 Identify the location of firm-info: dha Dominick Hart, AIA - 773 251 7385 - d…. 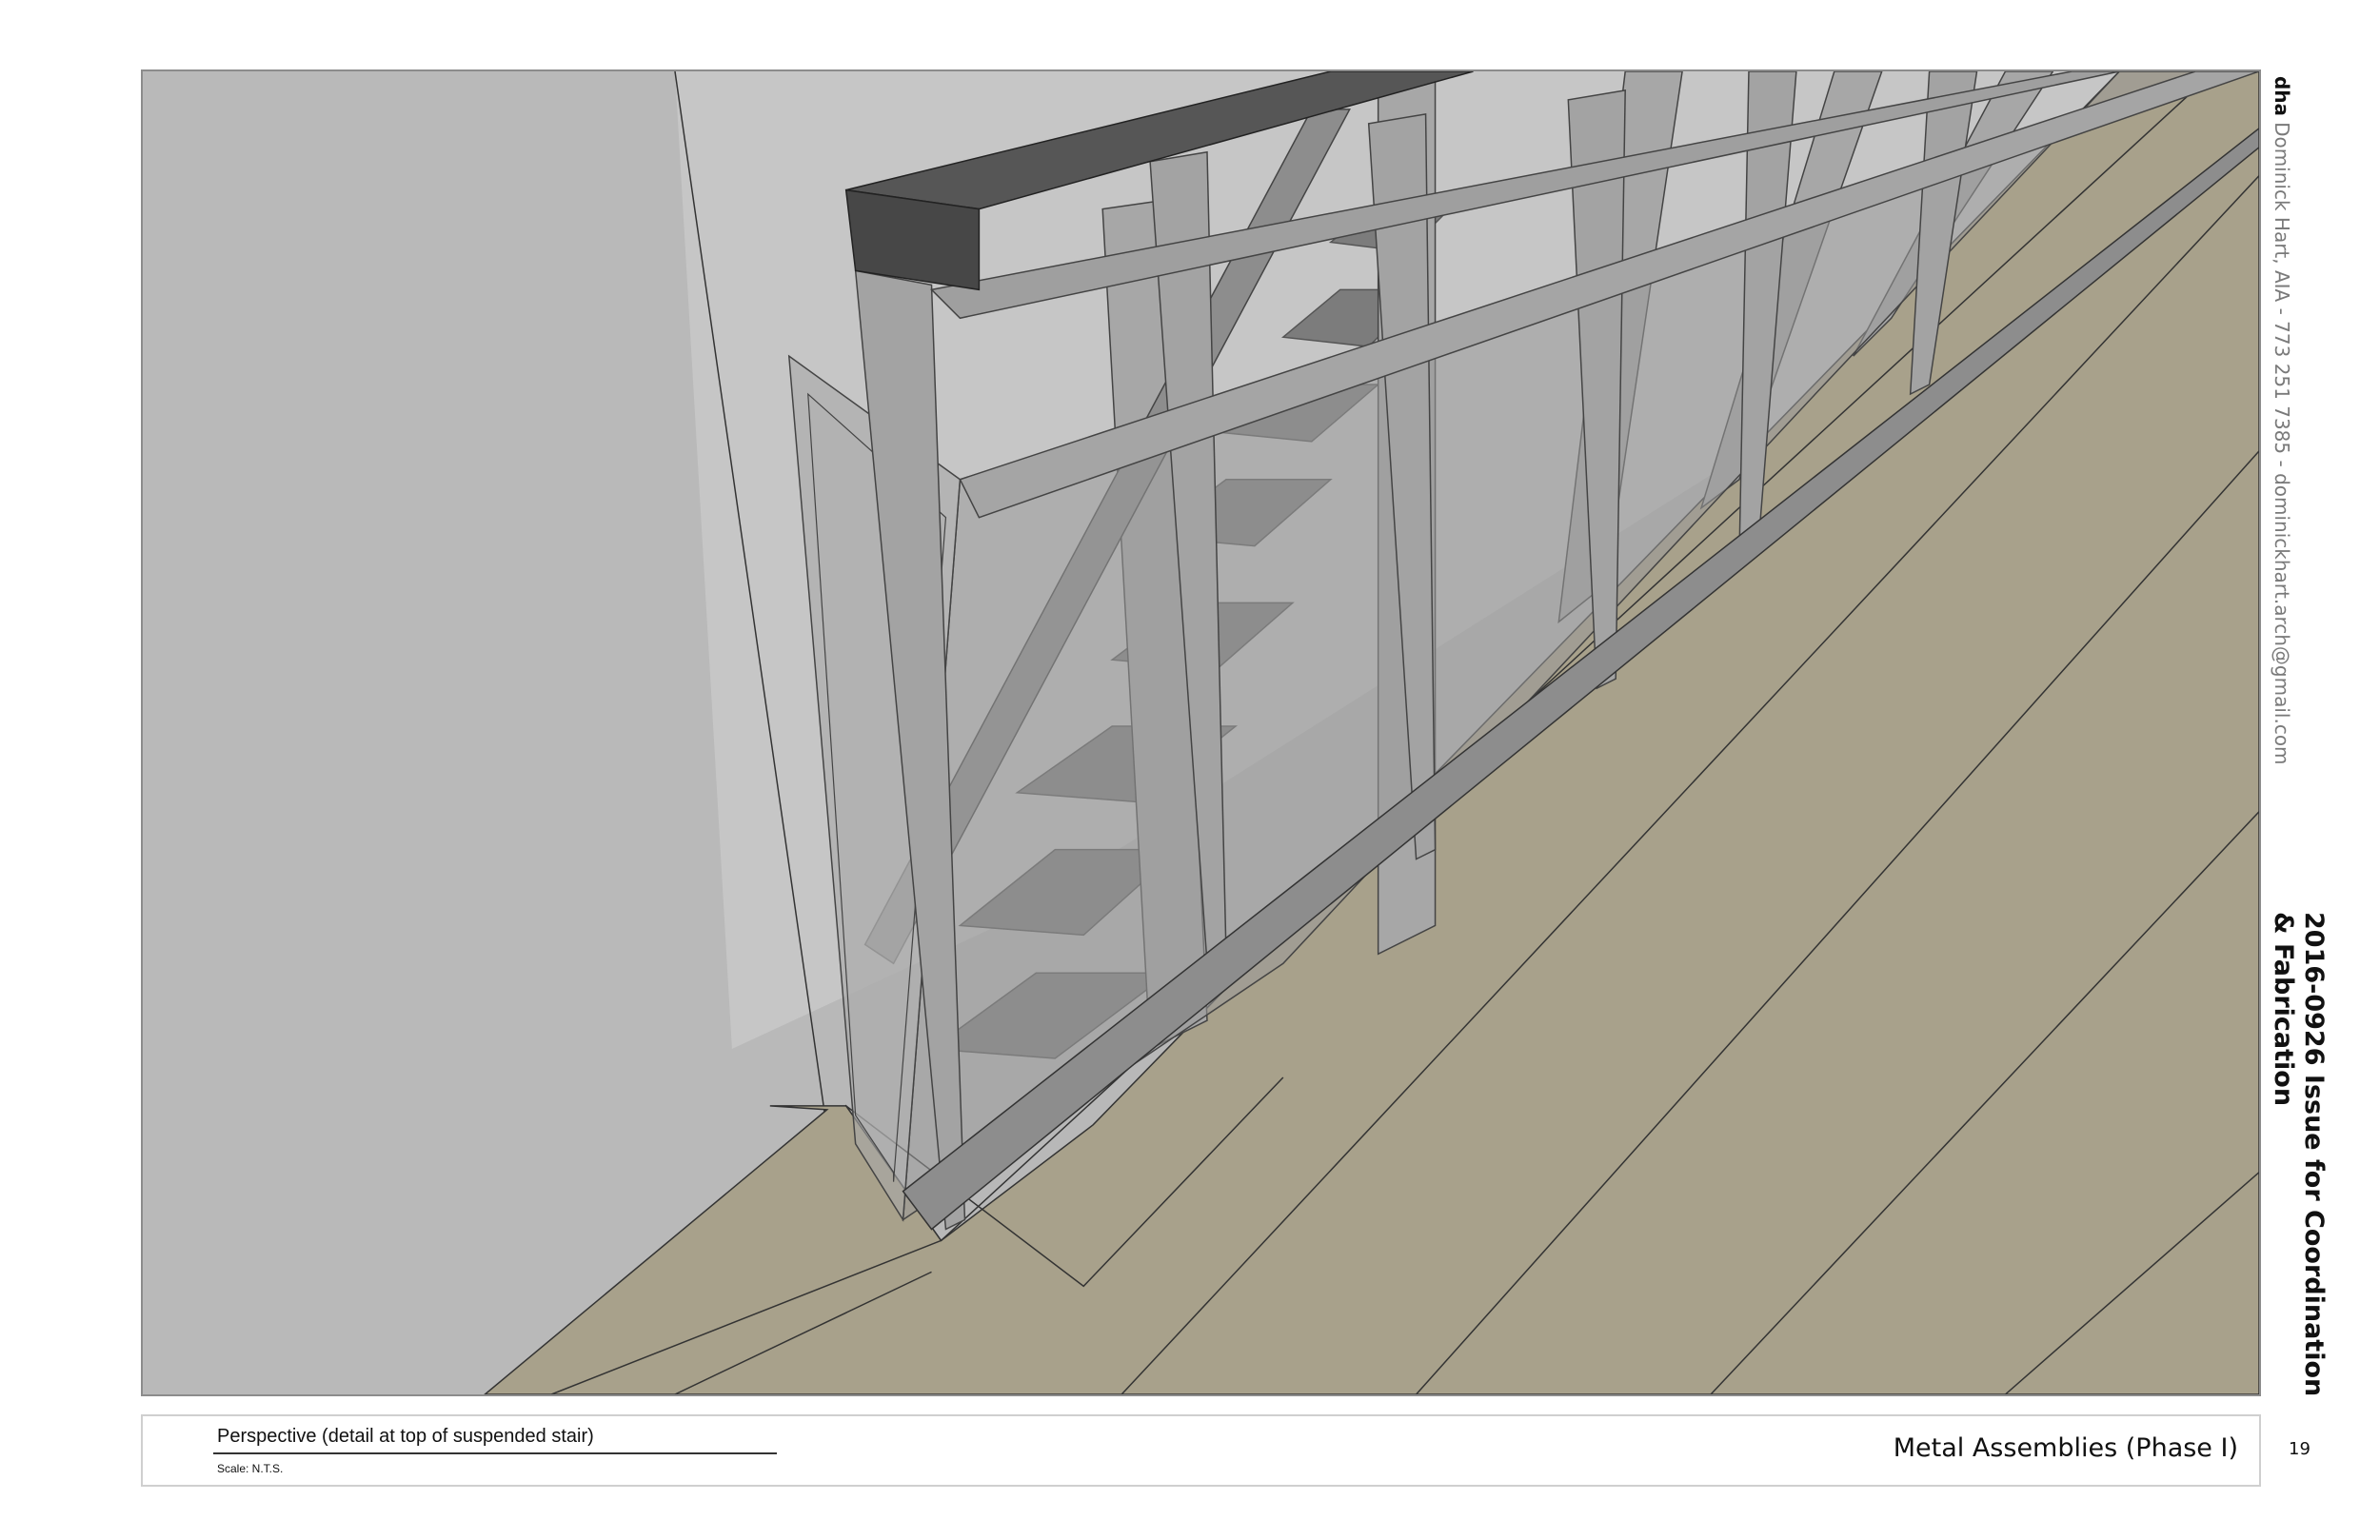
(2282, 420).